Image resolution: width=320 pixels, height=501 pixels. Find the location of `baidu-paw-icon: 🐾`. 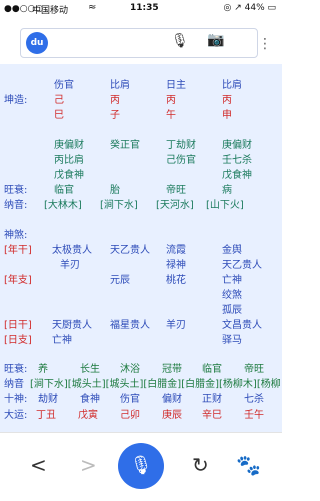

baidu-paw-icon: 🐾 is located at coordinates (248, 465).